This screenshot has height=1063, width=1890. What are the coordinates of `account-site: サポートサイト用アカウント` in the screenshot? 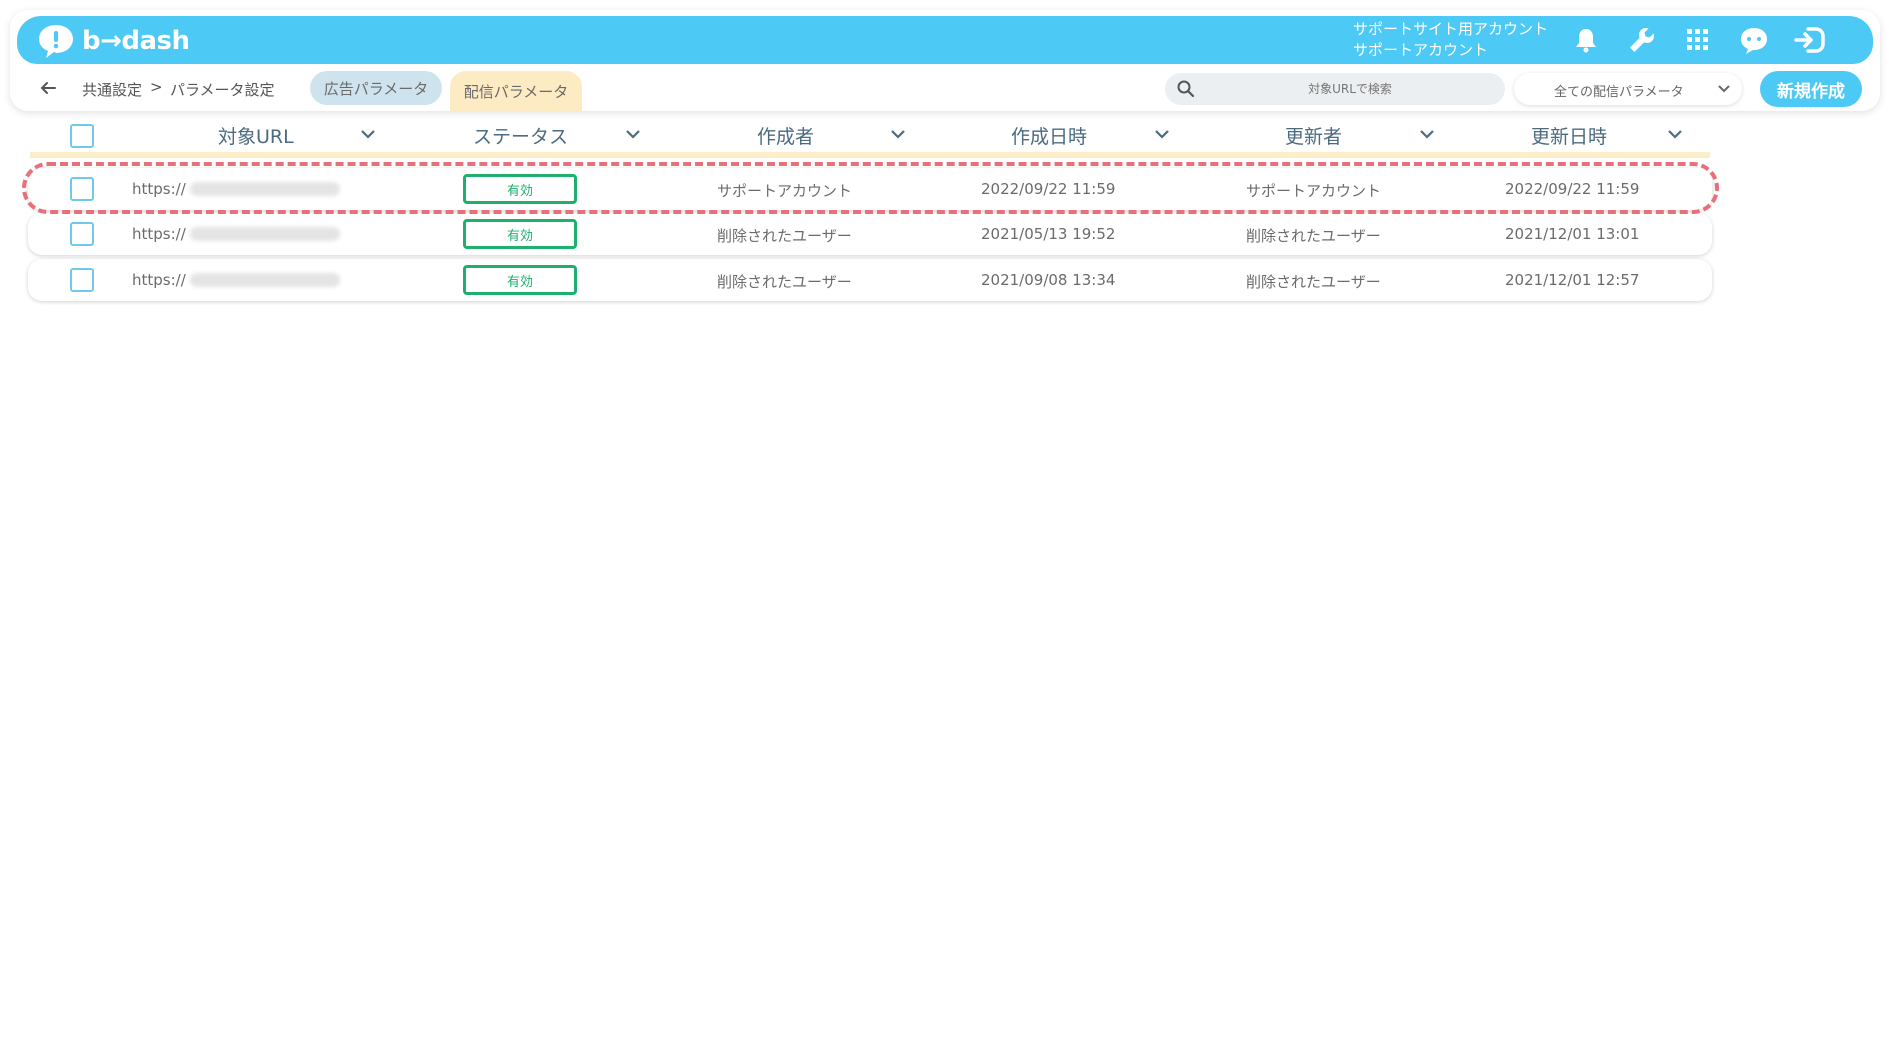 It's located at (1451, 29).